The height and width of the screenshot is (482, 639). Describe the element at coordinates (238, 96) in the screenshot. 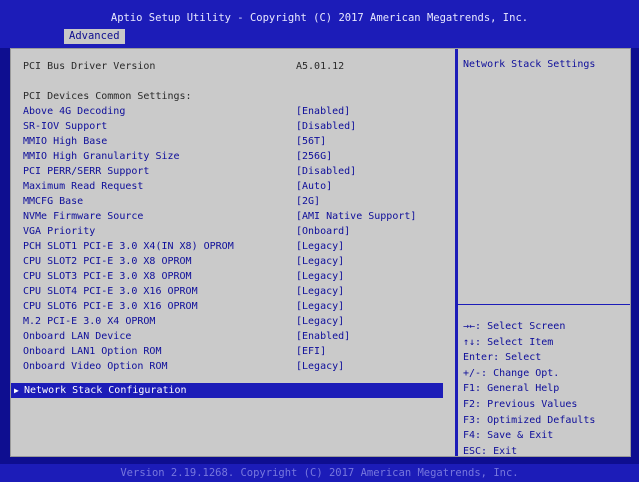

I see `section-heading-row: PCI Devices Common Settings:` at that location.